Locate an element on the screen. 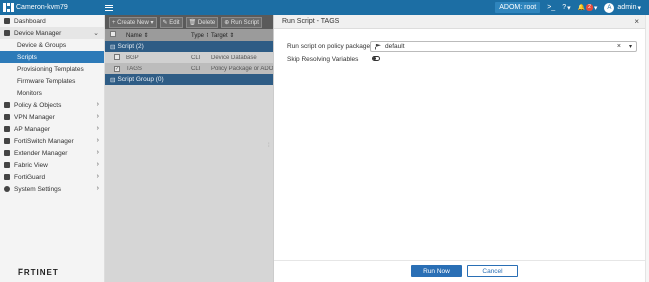 The height and width of the screenshot is (282, 649). help-icon: ? is located at coordinates (564, 7).